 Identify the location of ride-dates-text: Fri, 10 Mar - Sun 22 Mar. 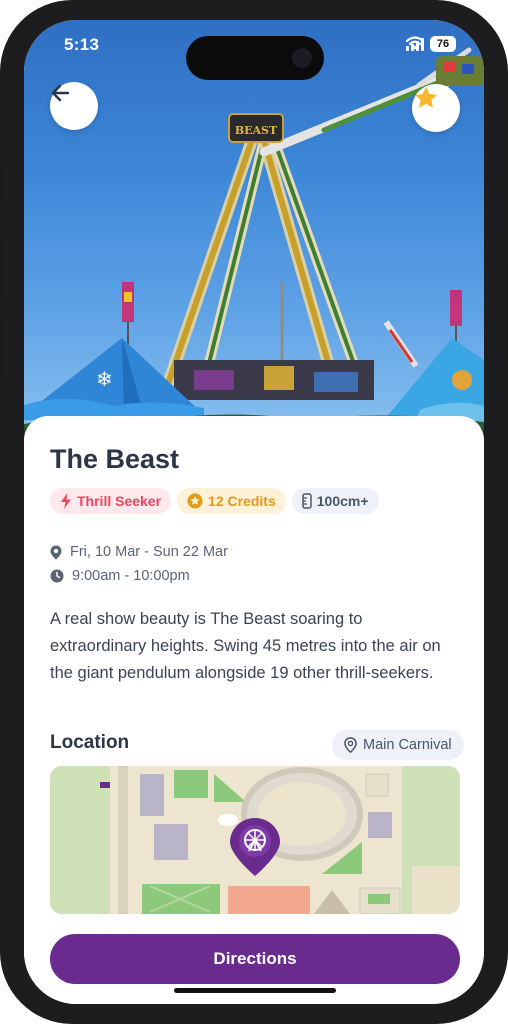
(149, 552).